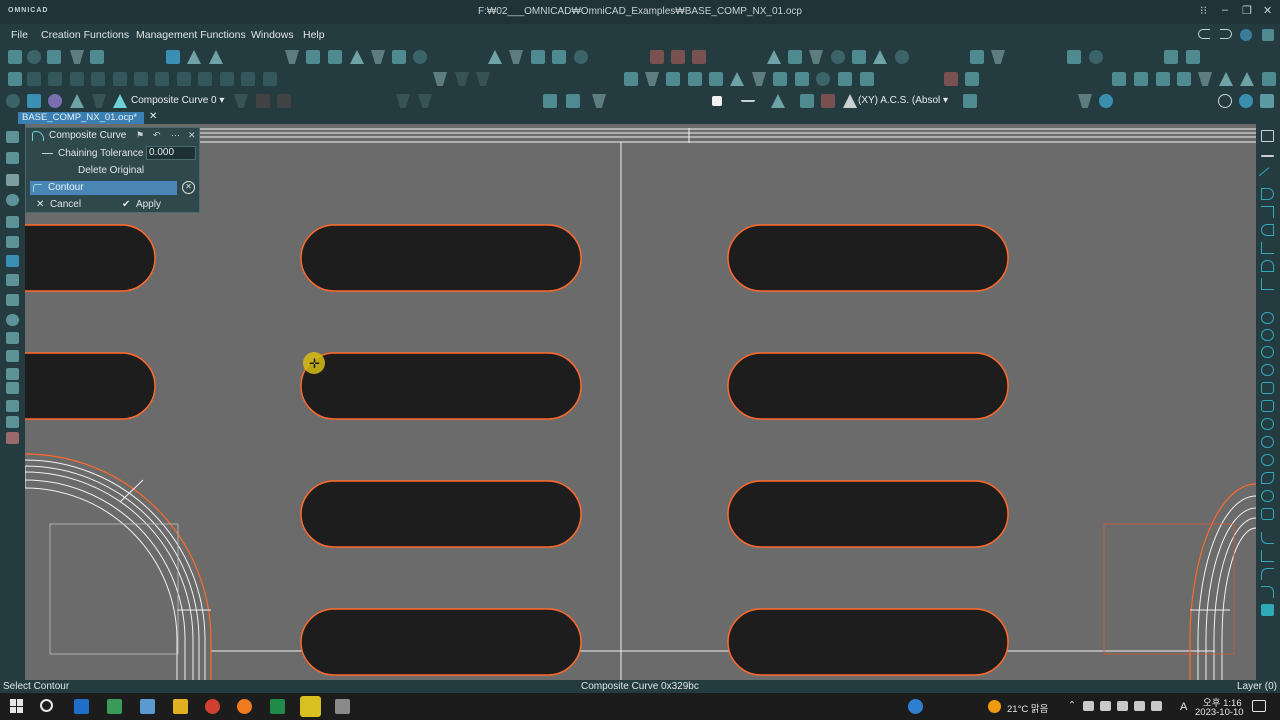 This screenshot has width=1280, height=720. I want to click on pin-icon: ⚑, so click(140, 135).